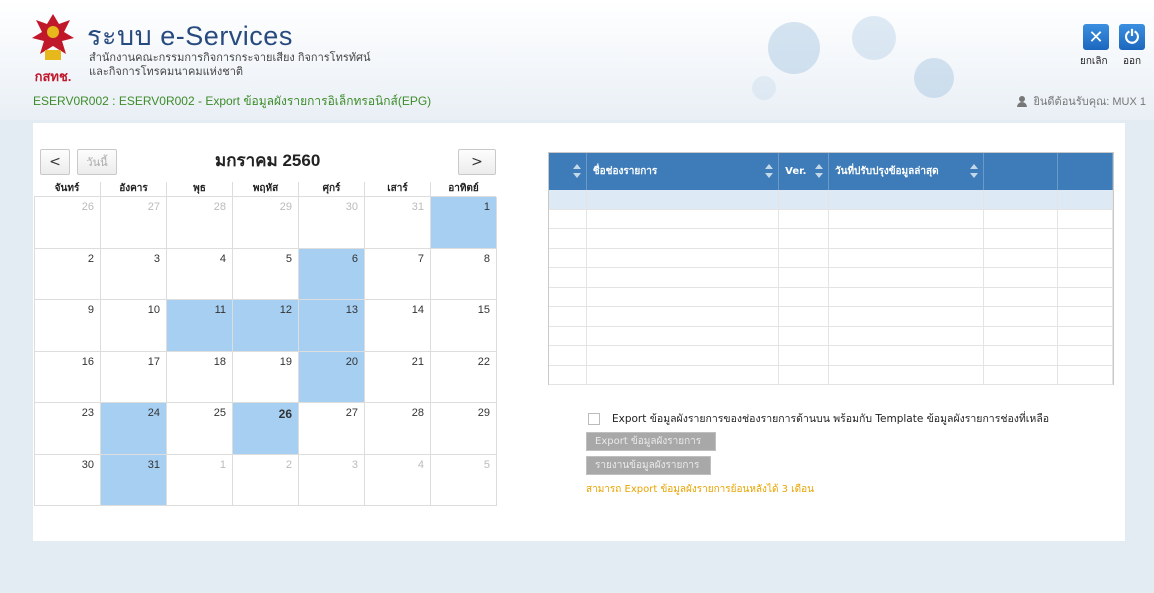 The height and width of the screenshot is (593, 1154). I want to click on logout-label: ออก, so click(1132, 61).